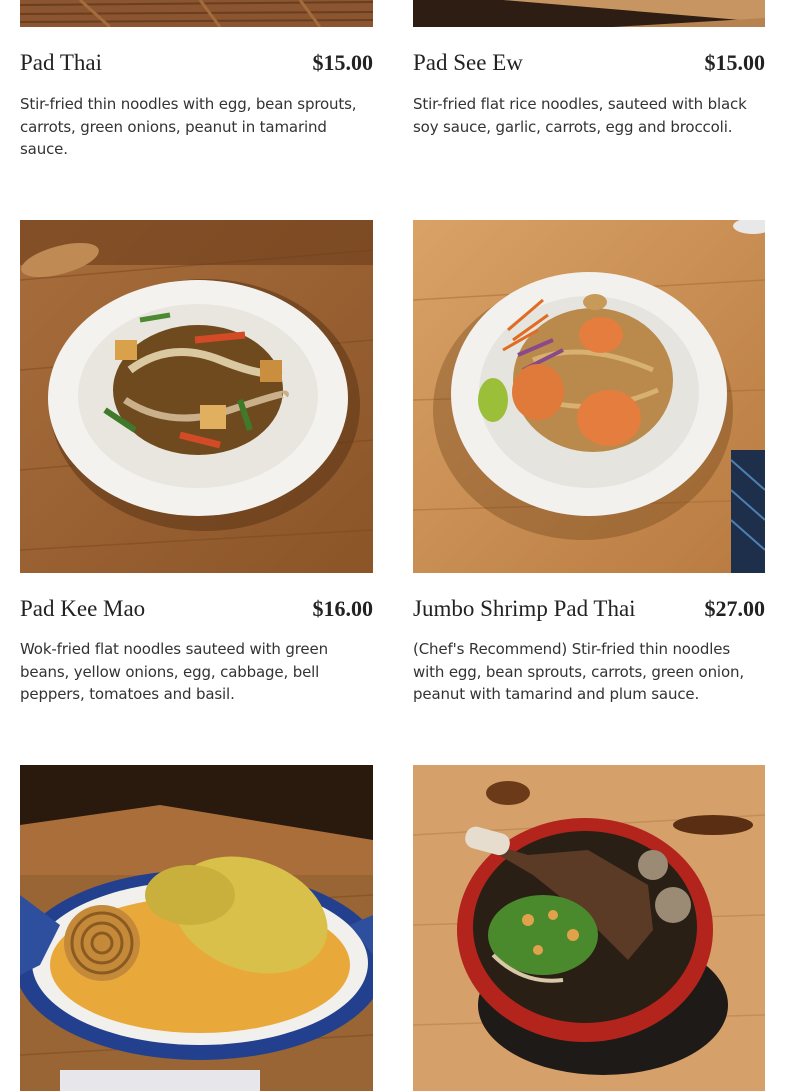  I want to click on pad-see-ew-photo, so click(589, 13).